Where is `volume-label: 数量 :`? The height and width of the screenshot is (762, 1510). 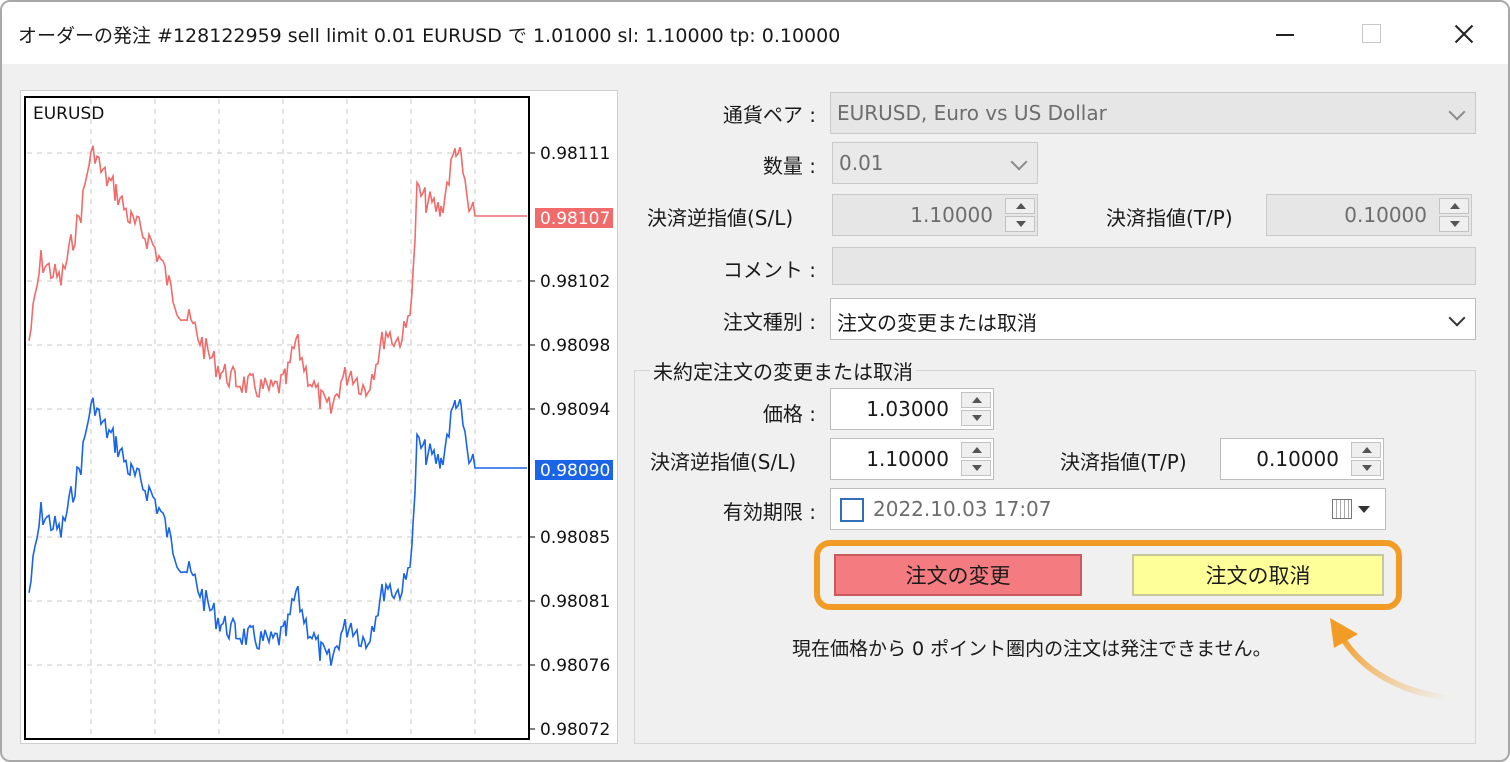 volume-label: 数量 : is located at coordinates (789, 166).